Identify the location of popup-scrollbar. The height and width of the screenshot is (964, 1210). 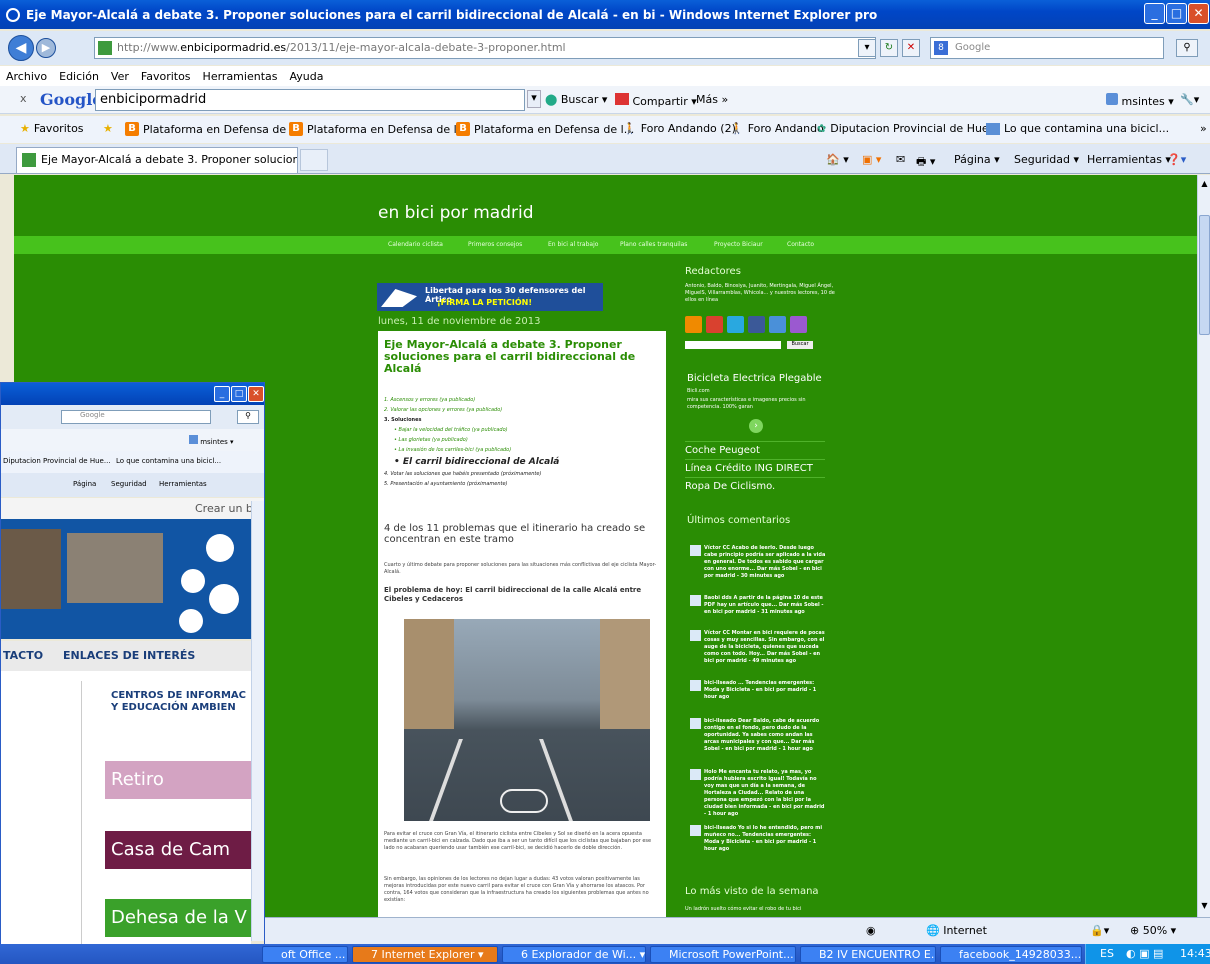
(257, 721).